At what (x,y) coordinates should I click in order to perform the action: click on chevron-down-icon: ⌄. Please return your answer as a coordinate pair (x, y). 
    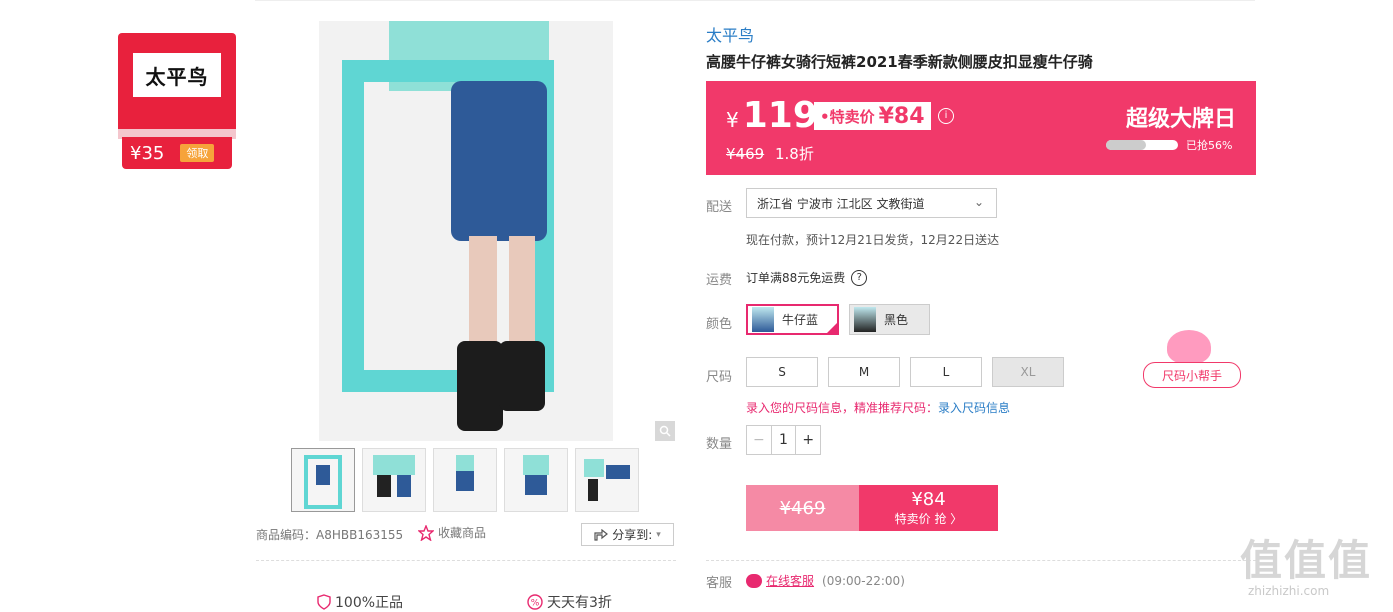
    Looking at the image, I should click on (978, 202).